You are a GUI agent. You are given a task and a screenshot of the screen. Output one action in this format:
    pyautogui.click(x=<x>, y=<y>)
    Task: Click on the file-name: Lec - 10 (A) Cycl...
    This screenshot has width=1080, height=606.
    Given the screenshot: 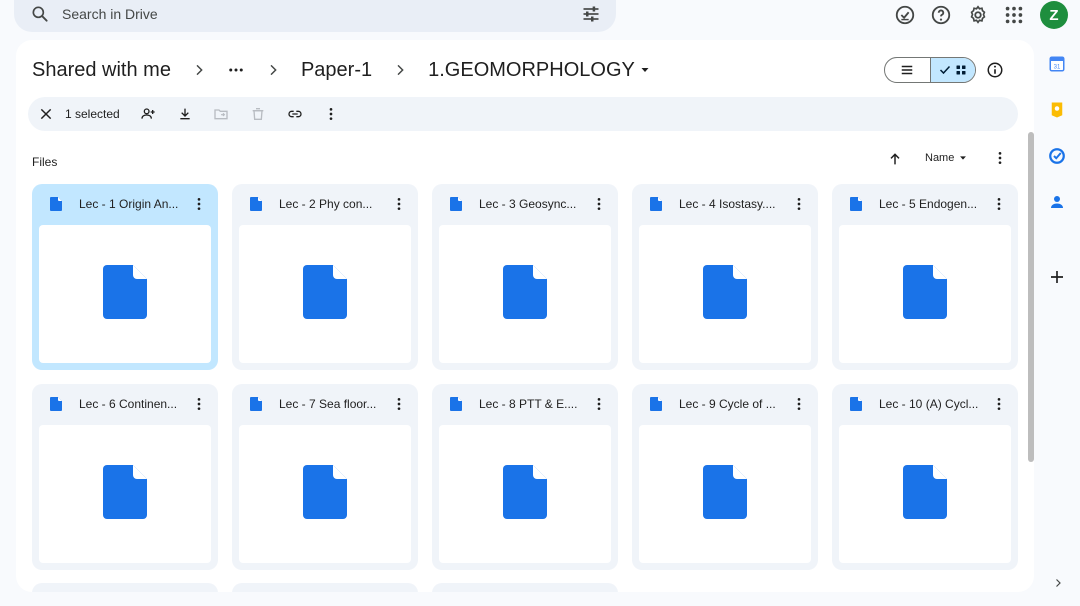 What is the action you would take?
    pyautogui.click(x=929, y=404)
    